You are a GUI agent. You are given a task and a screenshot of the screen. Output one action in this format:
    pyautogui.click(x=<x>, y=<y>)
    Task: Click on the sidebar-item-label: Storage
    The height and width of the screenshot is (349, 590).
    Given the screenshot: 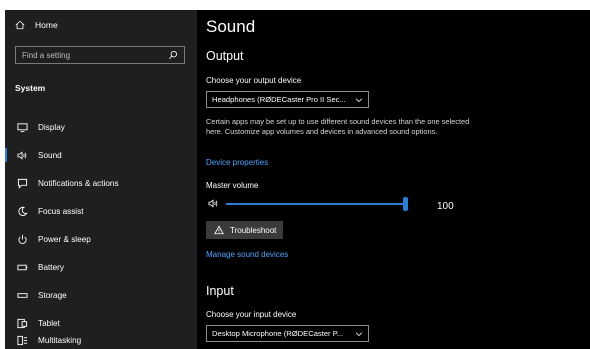 What is the action you would take?
    pyautogui.click(x=52, y=295)
    